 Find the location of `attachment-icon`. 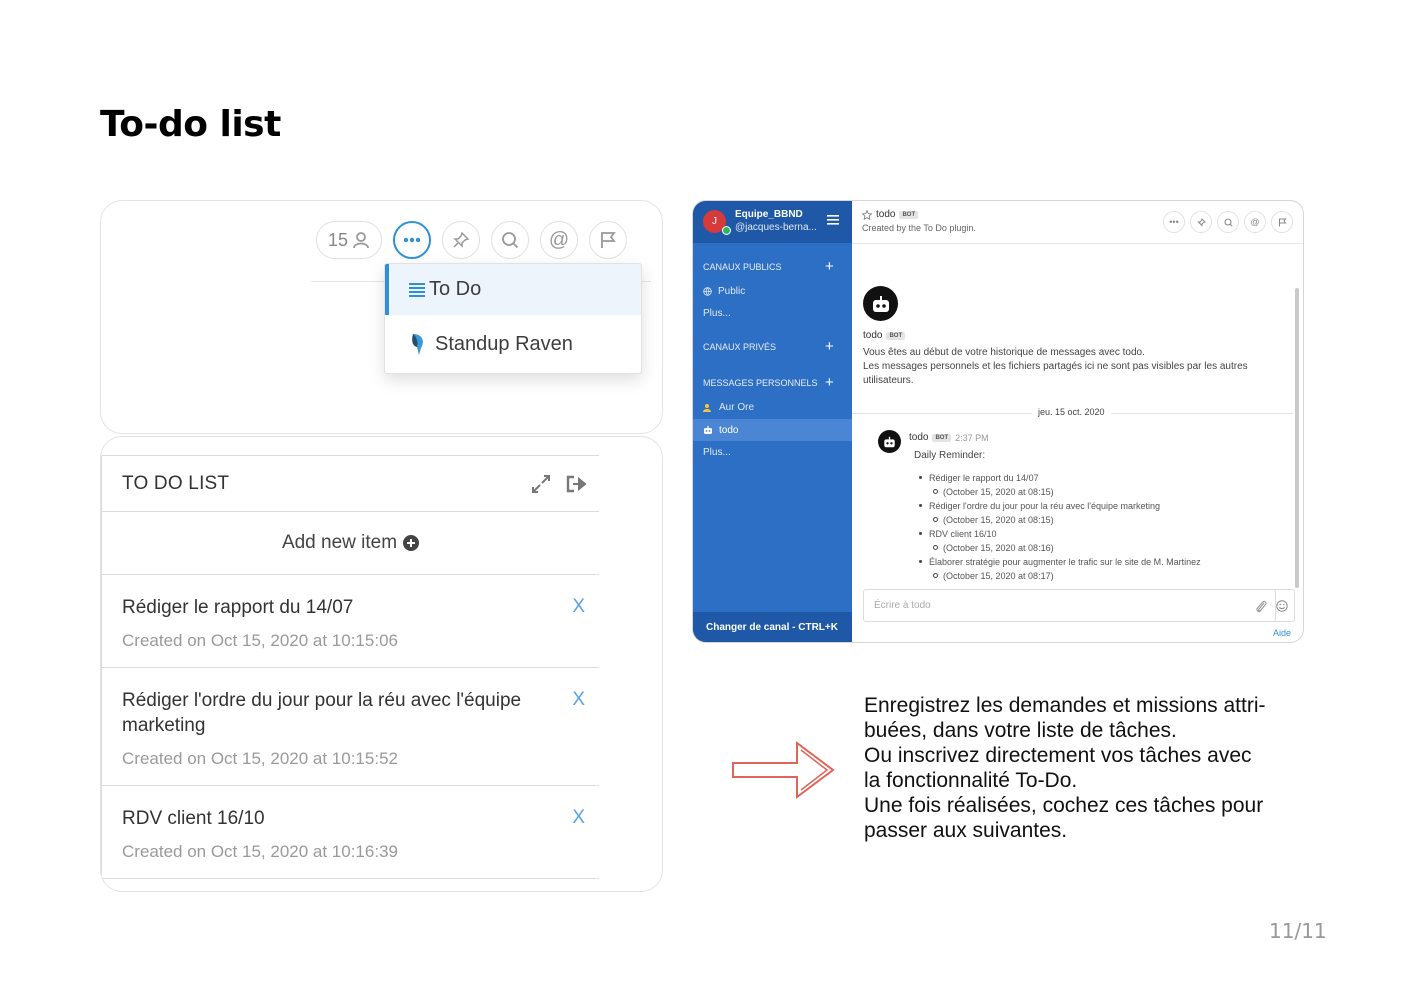

attachment-icon is located at coordinates (1261, 606).